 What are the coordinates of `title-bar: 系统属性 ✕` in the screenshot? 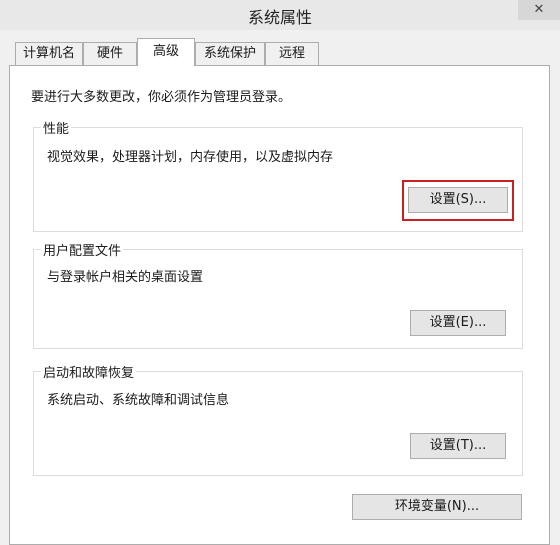 It's located at (280, 15).